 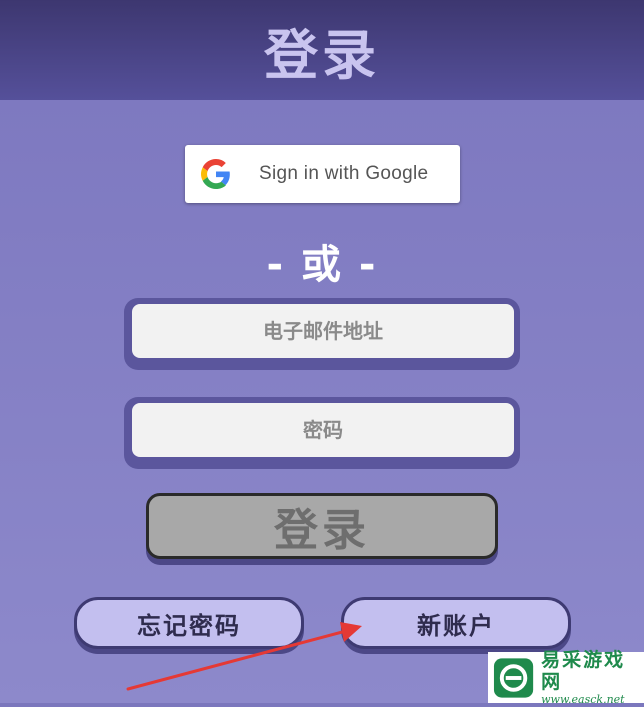 I want to click on login-button-label: 登录, so click(x=322, y=530).